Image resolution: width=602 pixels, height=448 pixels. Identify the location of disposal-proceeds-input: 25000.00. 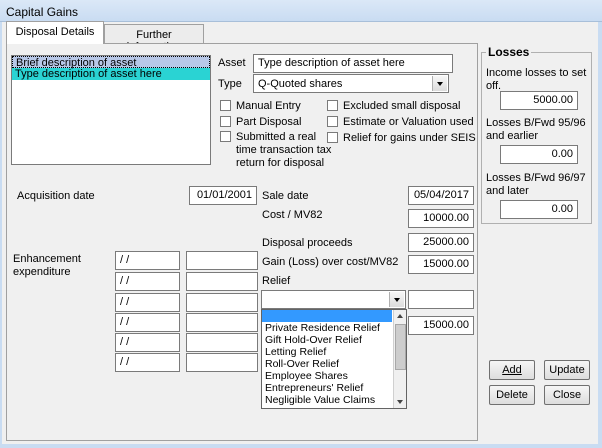
(441, 242).